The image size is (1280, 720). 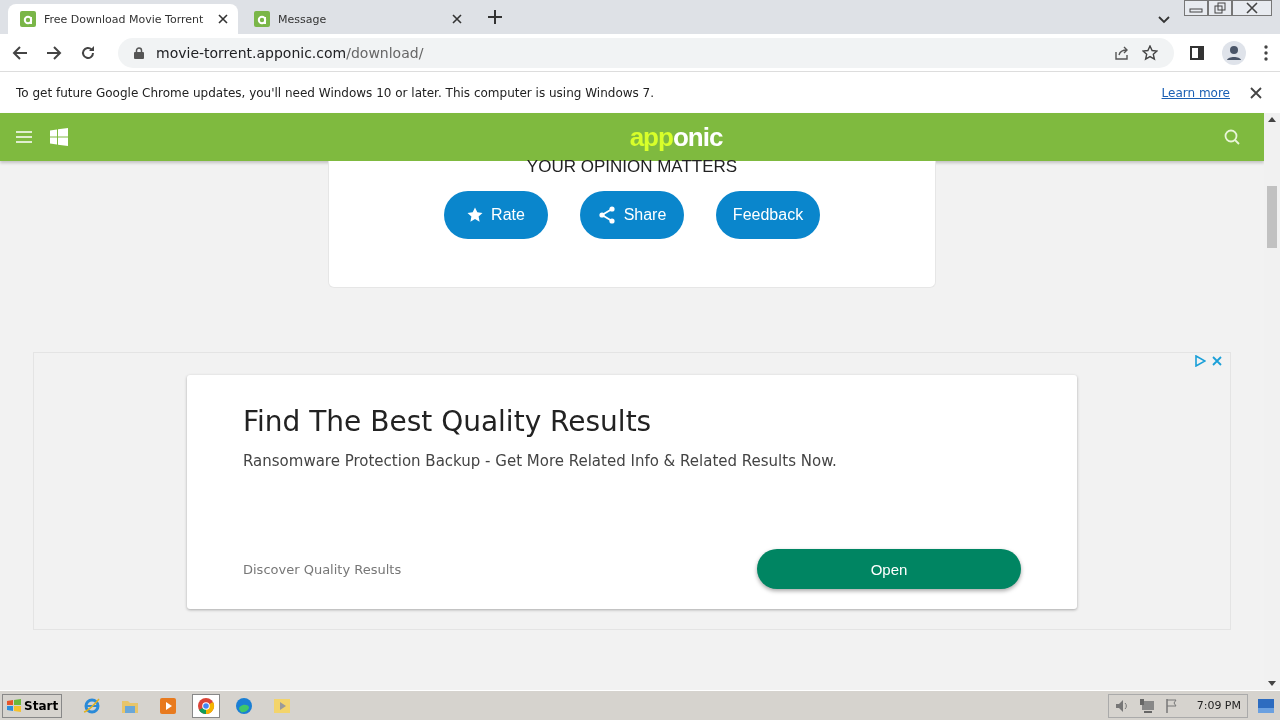 I want to click on plus-icon, so click(x=495, y=17).